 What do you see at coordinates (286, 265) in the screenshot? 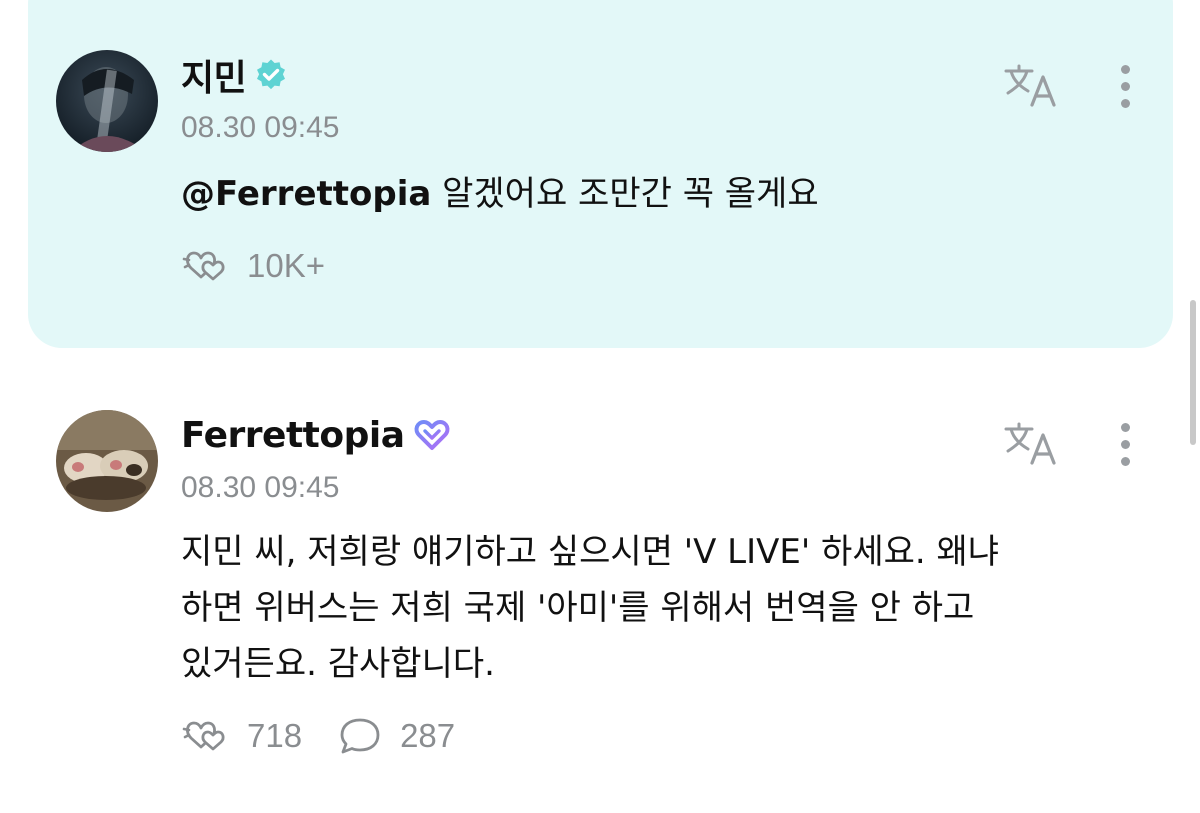
I see `like-count: 10K+` at bounding box center [286, 265].